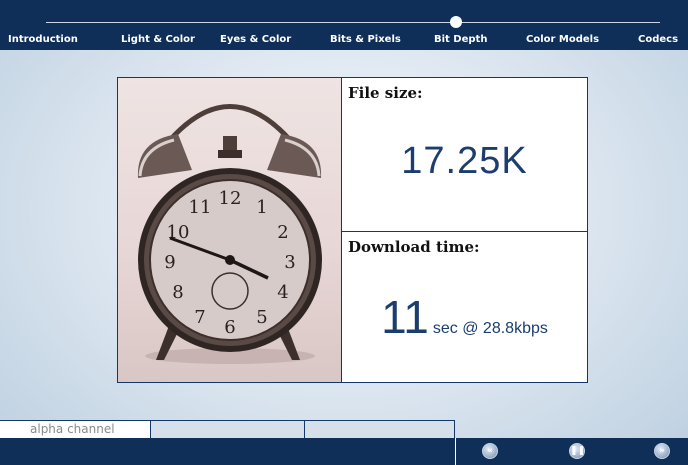 The width and height of the screenshot is (688, 465). I want to click on nav-item-light-color: Light & Color, so click(158, 39).